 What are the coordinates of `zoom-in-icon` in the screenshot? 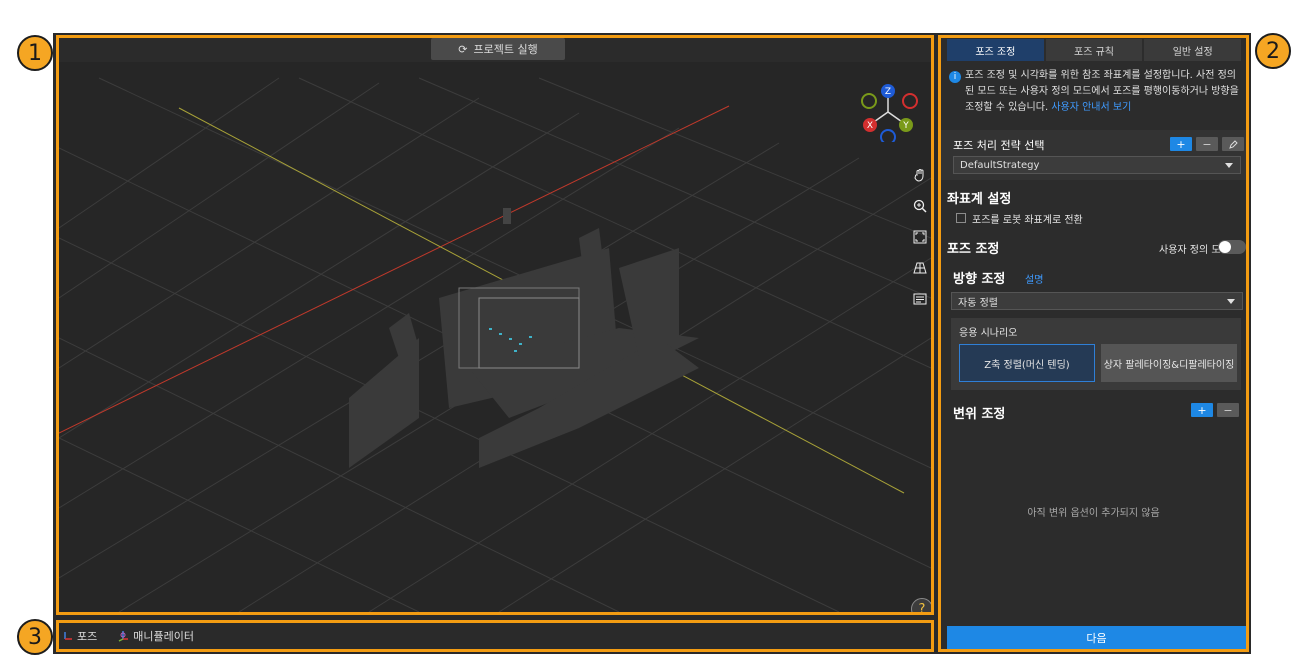 It's located at (920, 206).